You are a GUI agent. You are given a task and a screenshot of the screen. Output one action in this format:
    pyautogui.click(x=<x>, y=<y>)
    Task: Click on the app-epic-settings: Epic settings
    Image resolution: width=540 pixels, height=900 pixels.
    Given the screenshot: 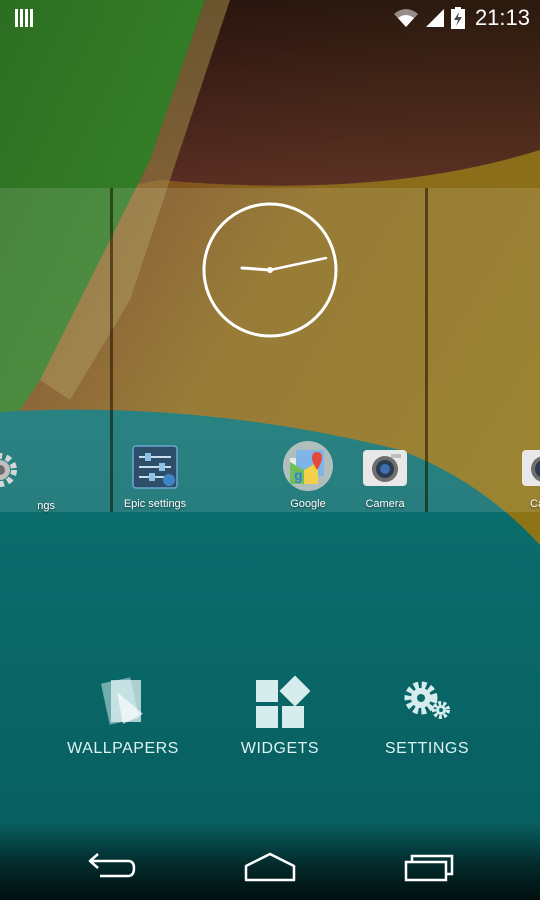 What is the action you would take?
    pyautogui.click(x=155, y=477)
    